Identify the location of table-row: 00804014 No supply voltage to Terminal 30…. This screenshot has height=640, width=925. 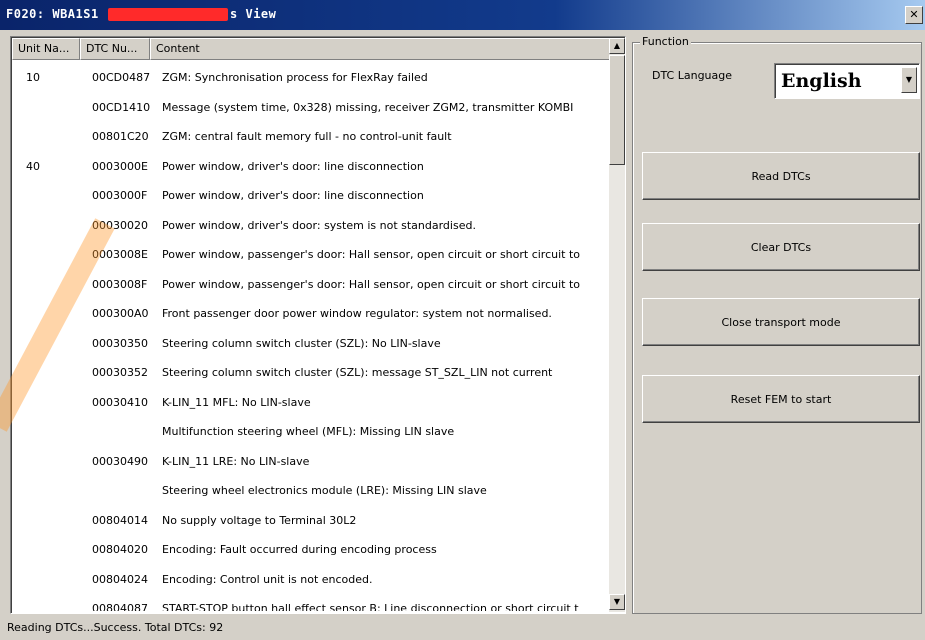
(311, 521).